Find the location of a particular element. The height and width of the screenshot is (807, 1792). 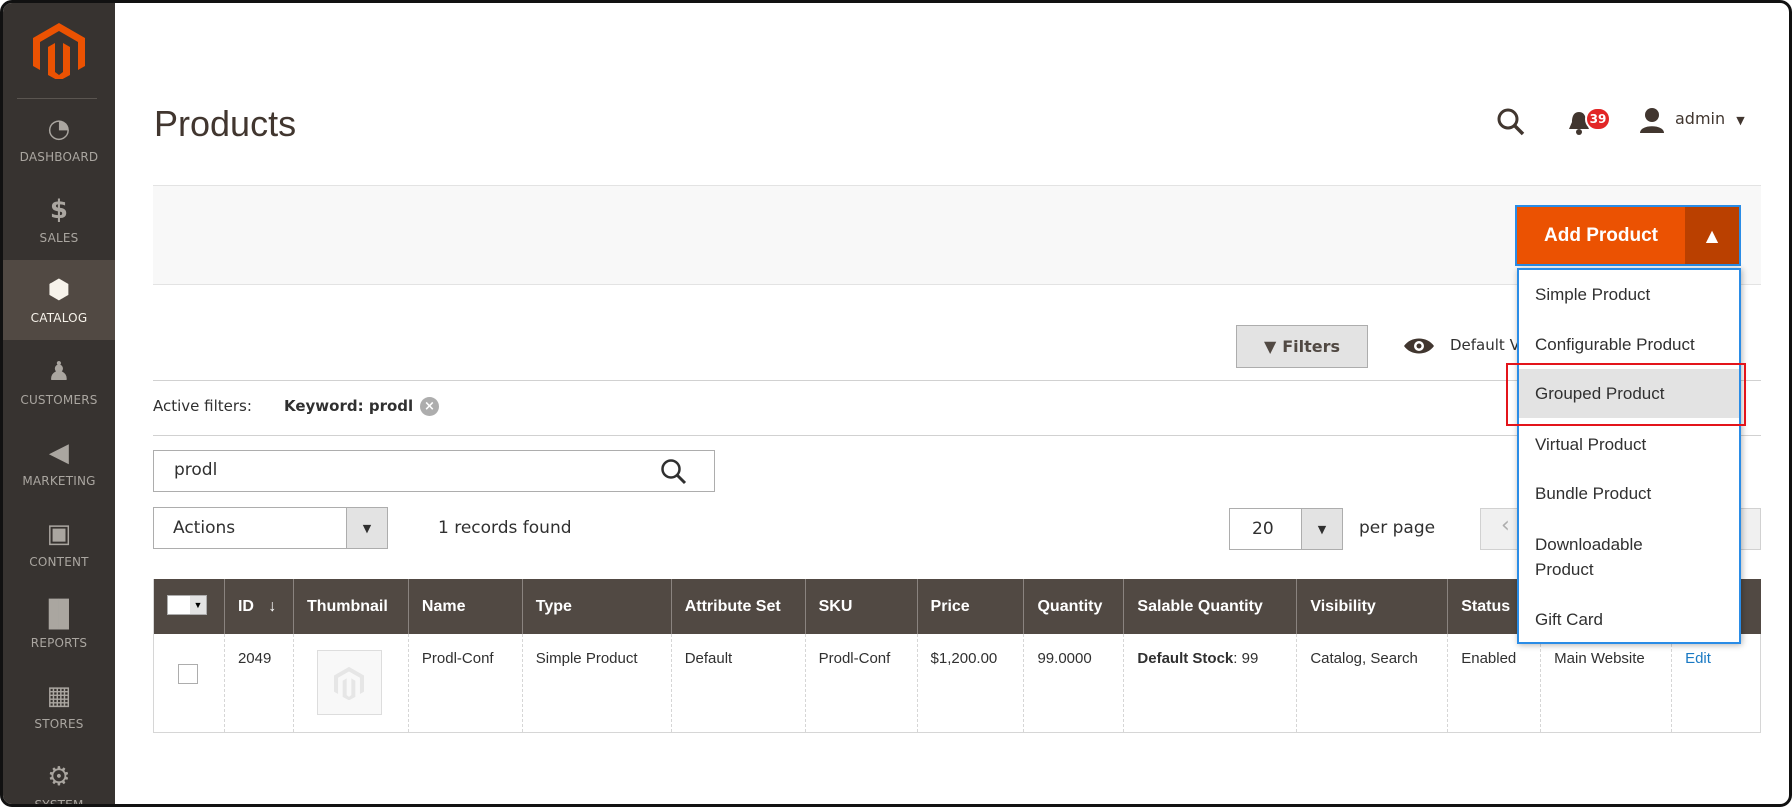

cell-attribute-set: Default is located at coordinates (738, 683).